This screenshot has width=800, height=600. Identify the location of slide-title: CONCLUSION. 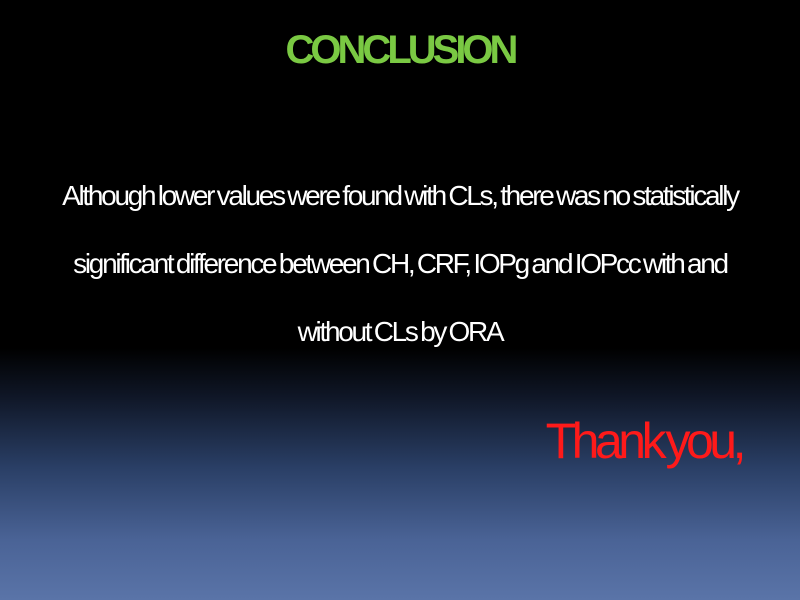
(402, 50).